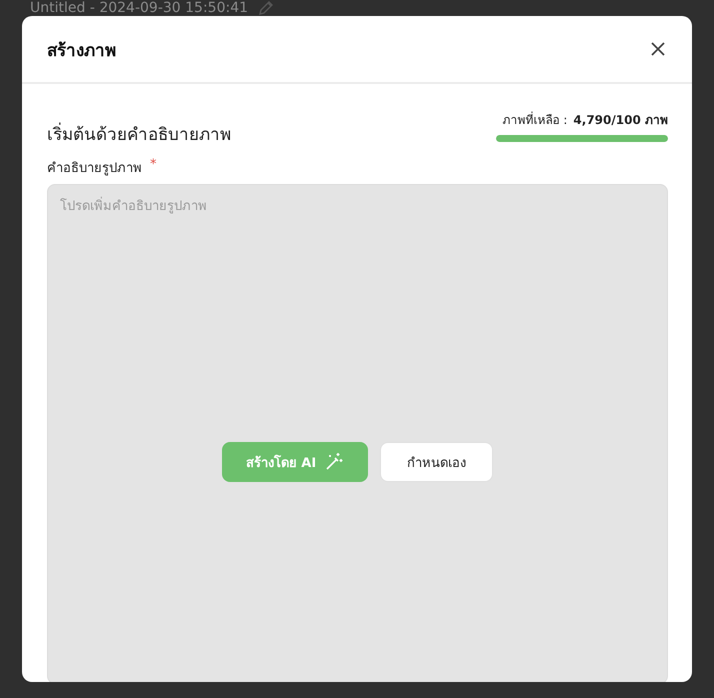 The image size is (714, 698). What do you see at coordinates (94, 169) in the screenshot?
I see `field-label: คำอธิบายรูปภาพ` at bounding box center [94, 169].